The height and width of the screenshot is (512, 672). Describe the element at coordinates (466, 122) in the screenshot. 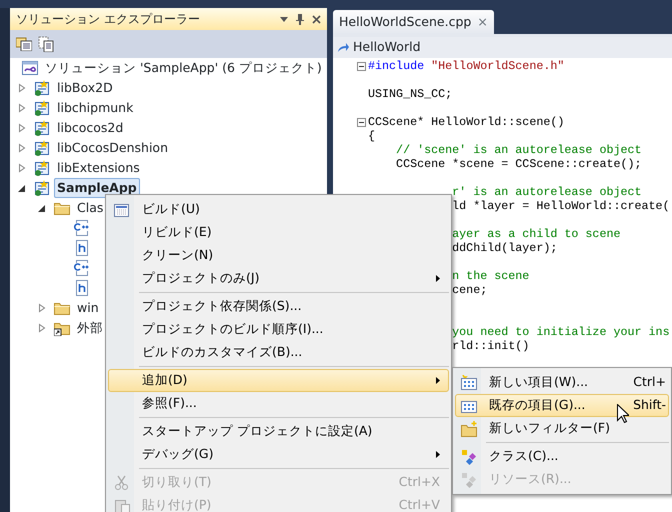

I see `code-line: CCScene* HelloWorld::scene()` at that location.